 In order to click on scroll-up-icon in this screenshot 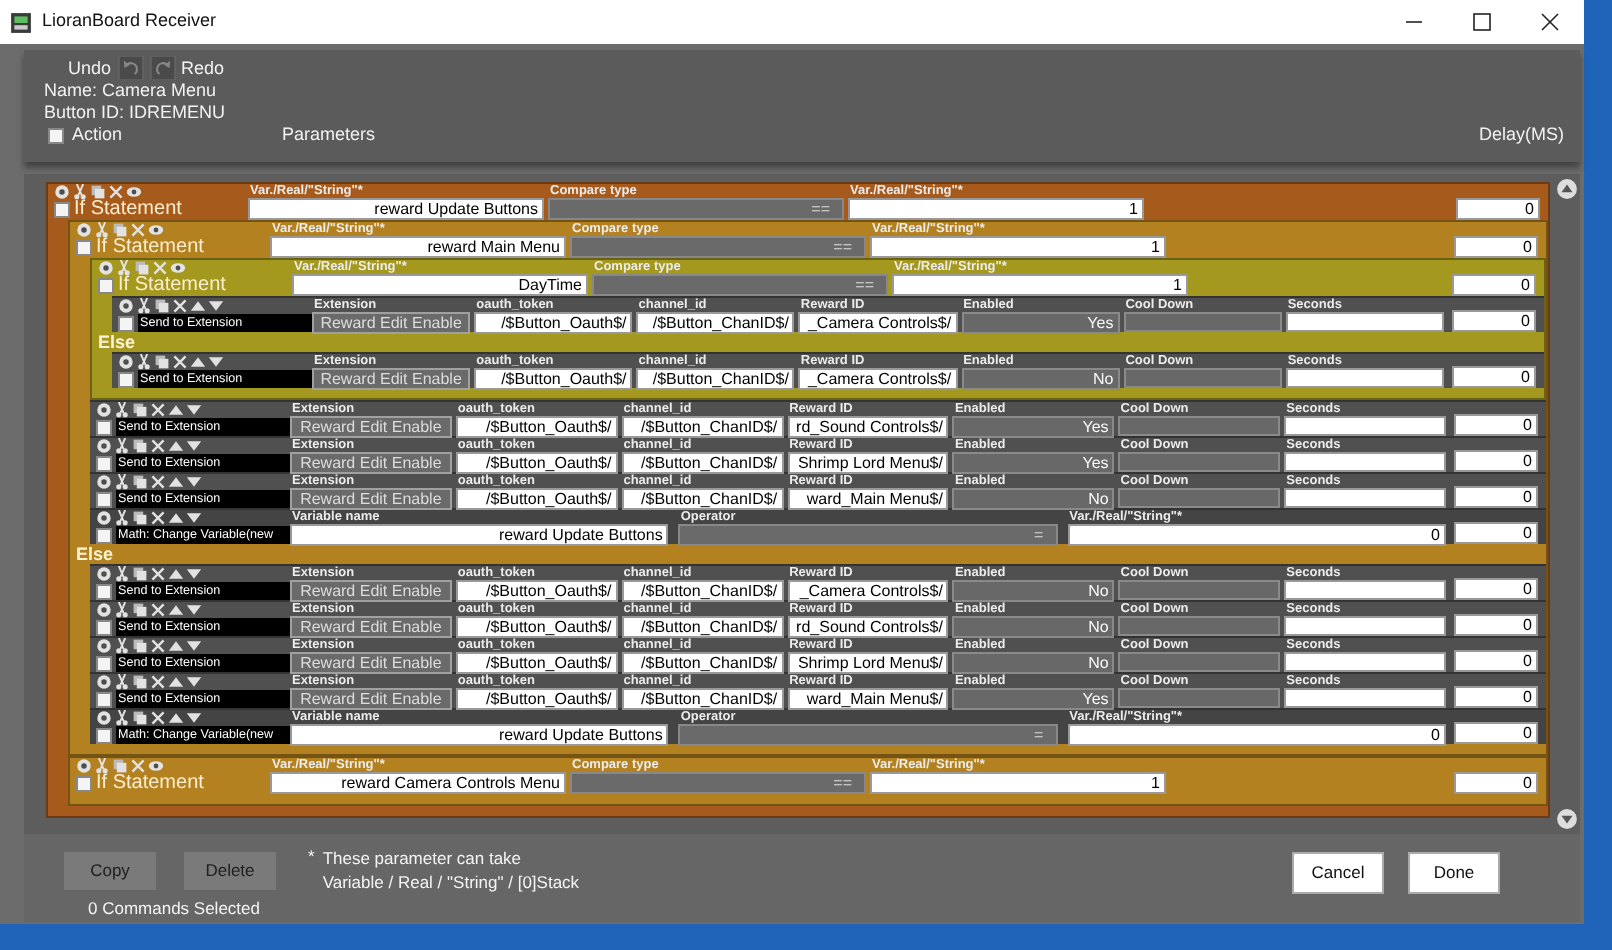, I will do `click(1566, 189)`.